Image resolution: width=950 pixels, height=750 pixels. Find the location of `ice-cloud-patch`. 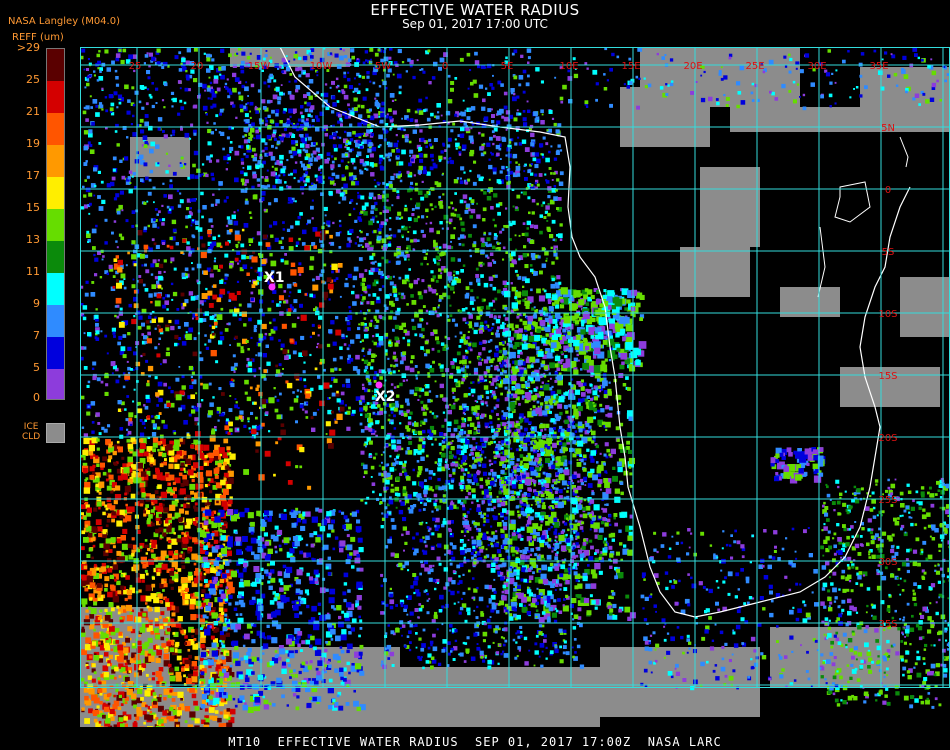

ice-cloud-patch is located at coordinates (490, 697).